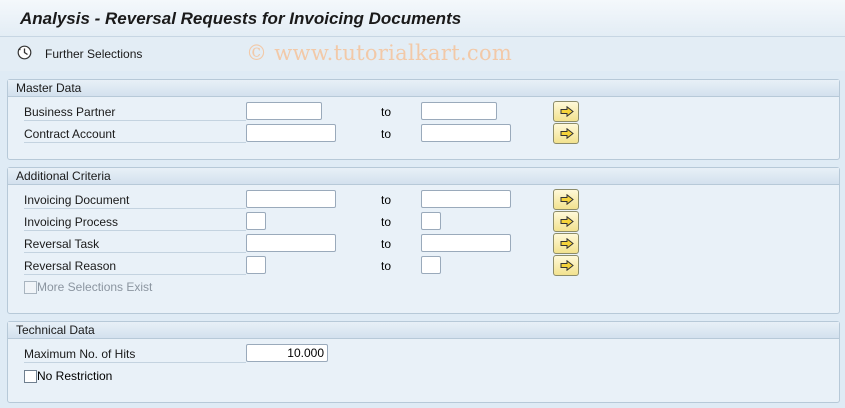  I want to click on reversal-reason-from-input, so click(256, 265).